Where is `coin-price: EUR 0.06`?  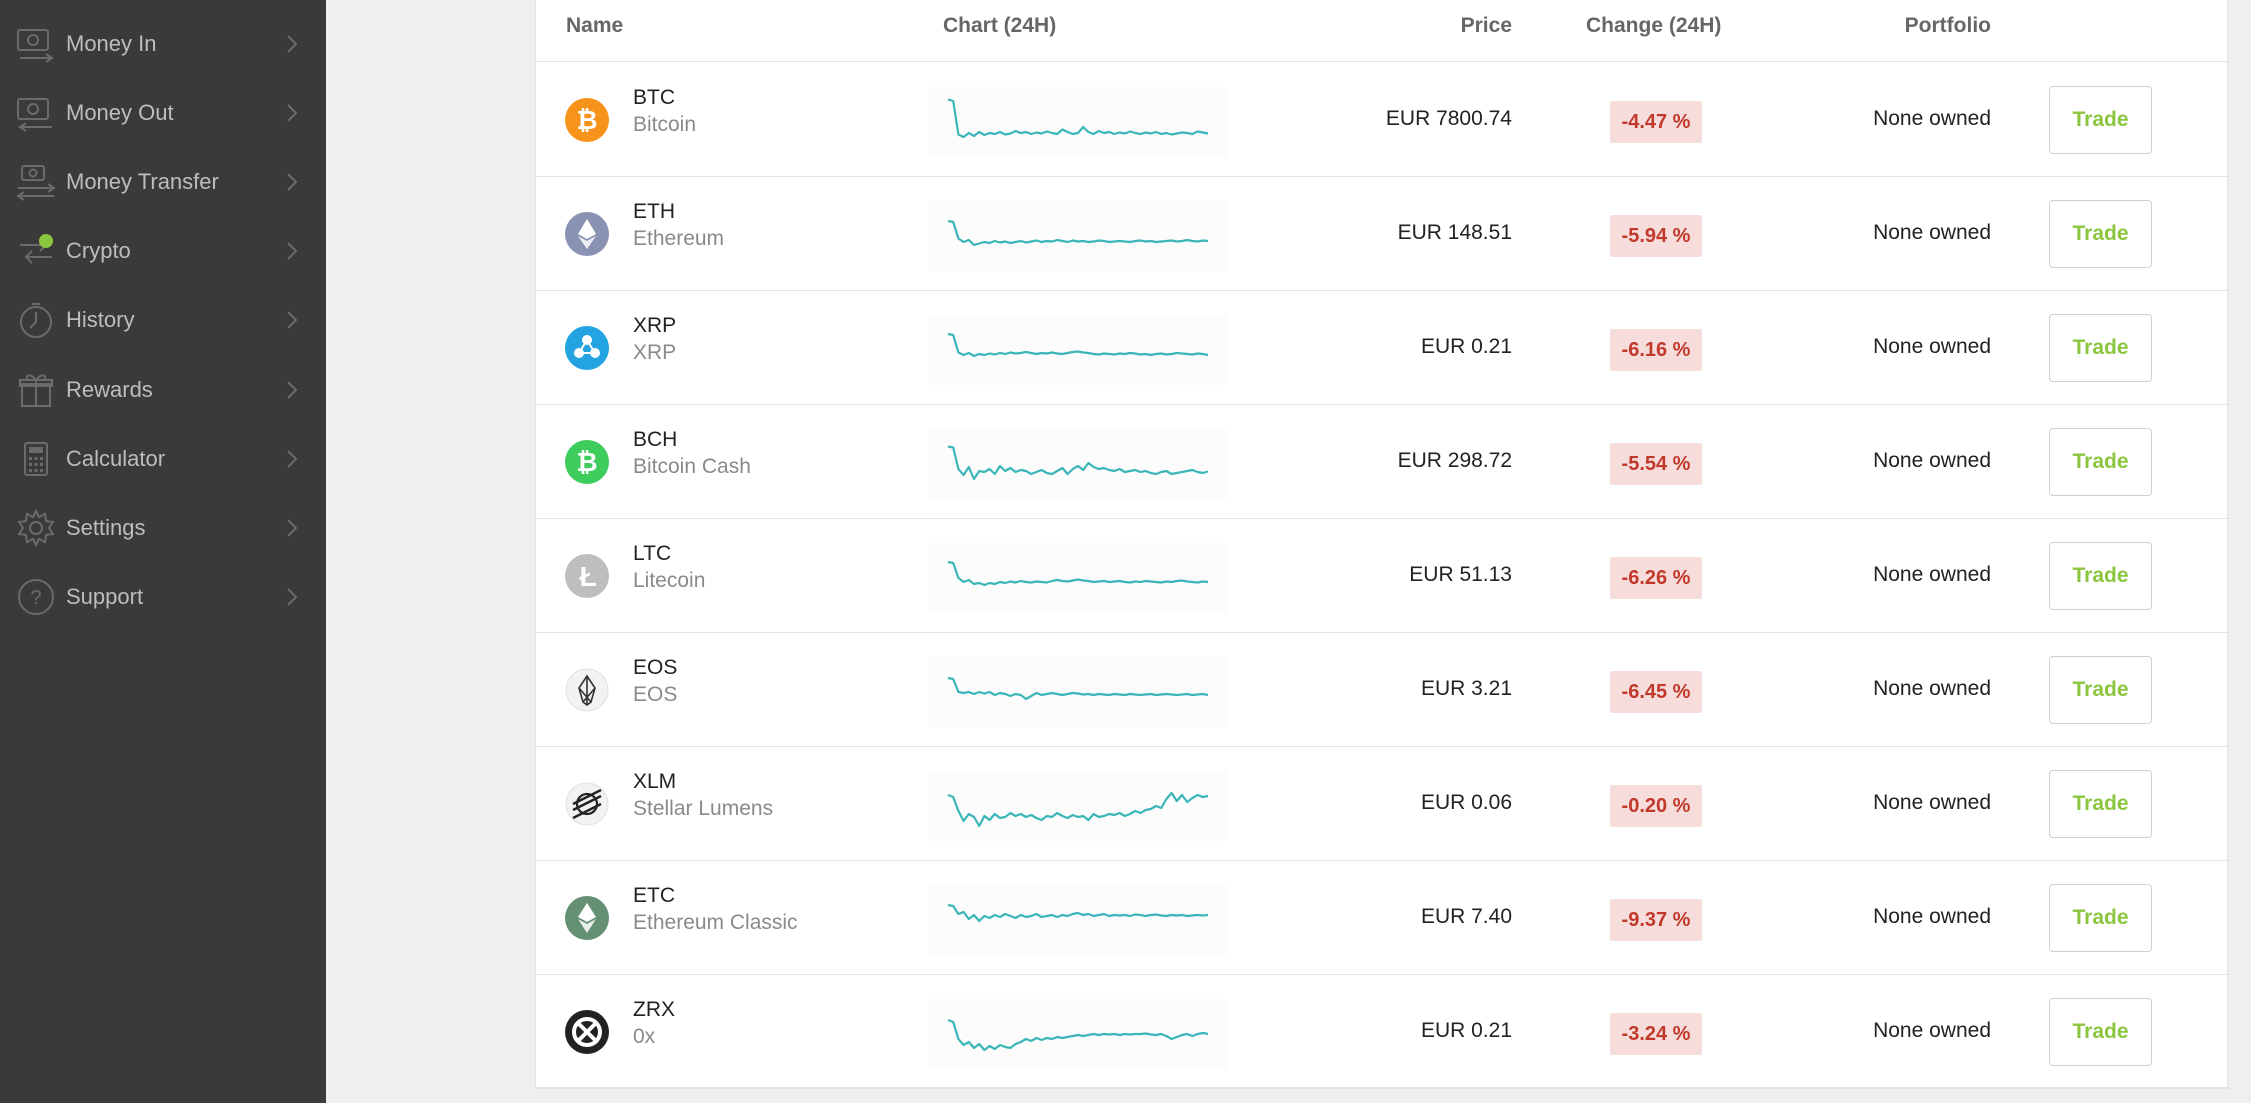
coin-price: EUR 0.06 is located at coordinates (1466, 802).